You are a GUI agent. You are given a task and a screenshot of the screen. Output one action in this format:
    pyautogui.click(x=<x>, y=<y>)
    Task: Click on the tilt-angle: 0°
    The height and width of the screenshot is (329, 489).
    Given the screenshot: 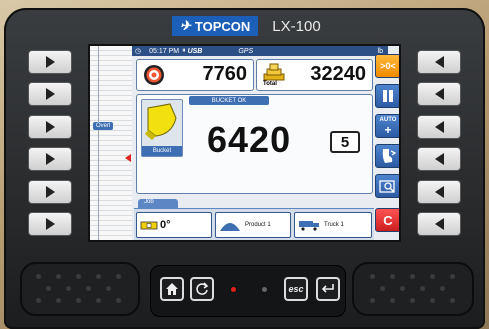 What is the action you would take?
    pyautogui.click(x=165, y=225)
    